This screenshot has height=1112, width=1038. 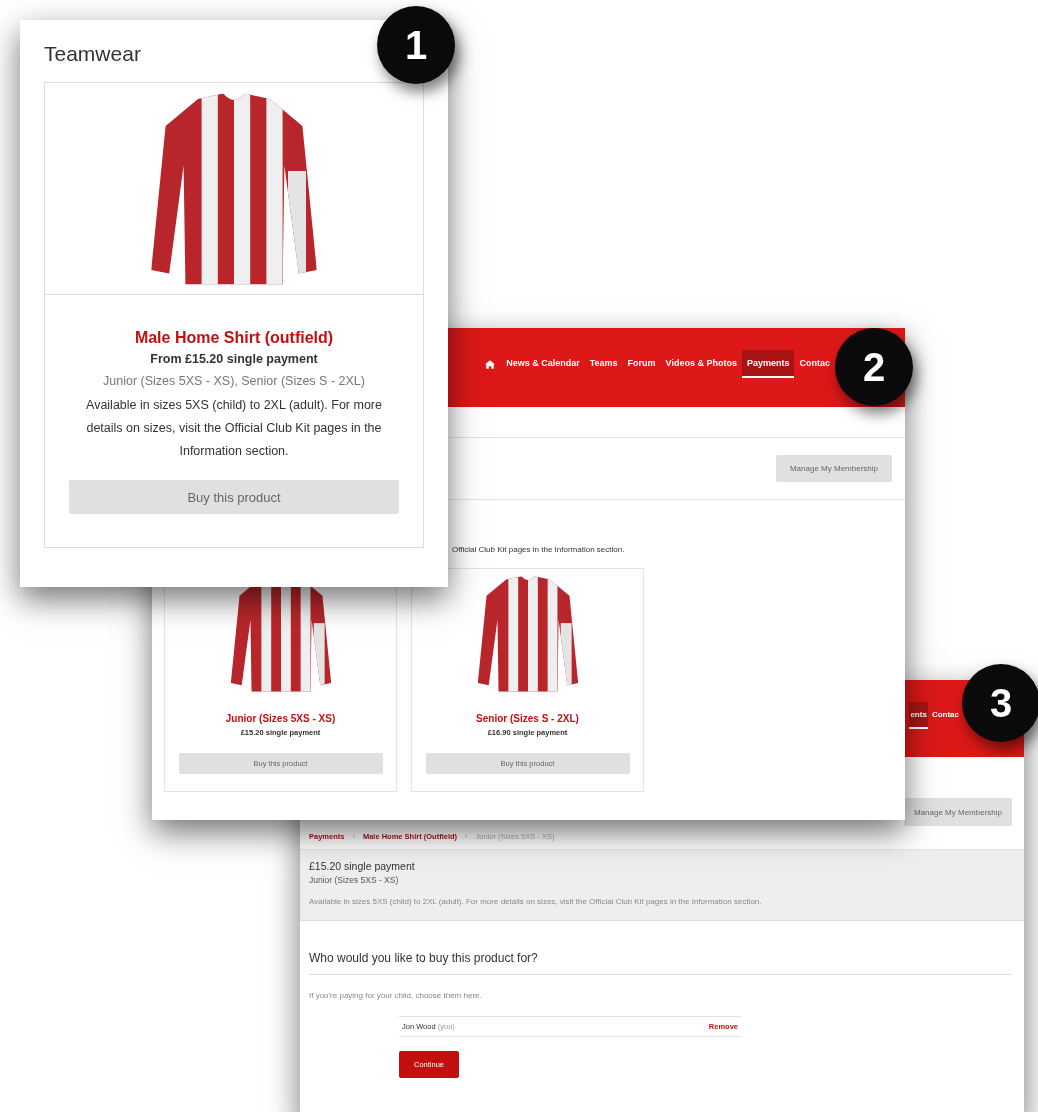 I want to click on hint-text: If you're paying for your child, choose them here., so click(x=396, y=995).